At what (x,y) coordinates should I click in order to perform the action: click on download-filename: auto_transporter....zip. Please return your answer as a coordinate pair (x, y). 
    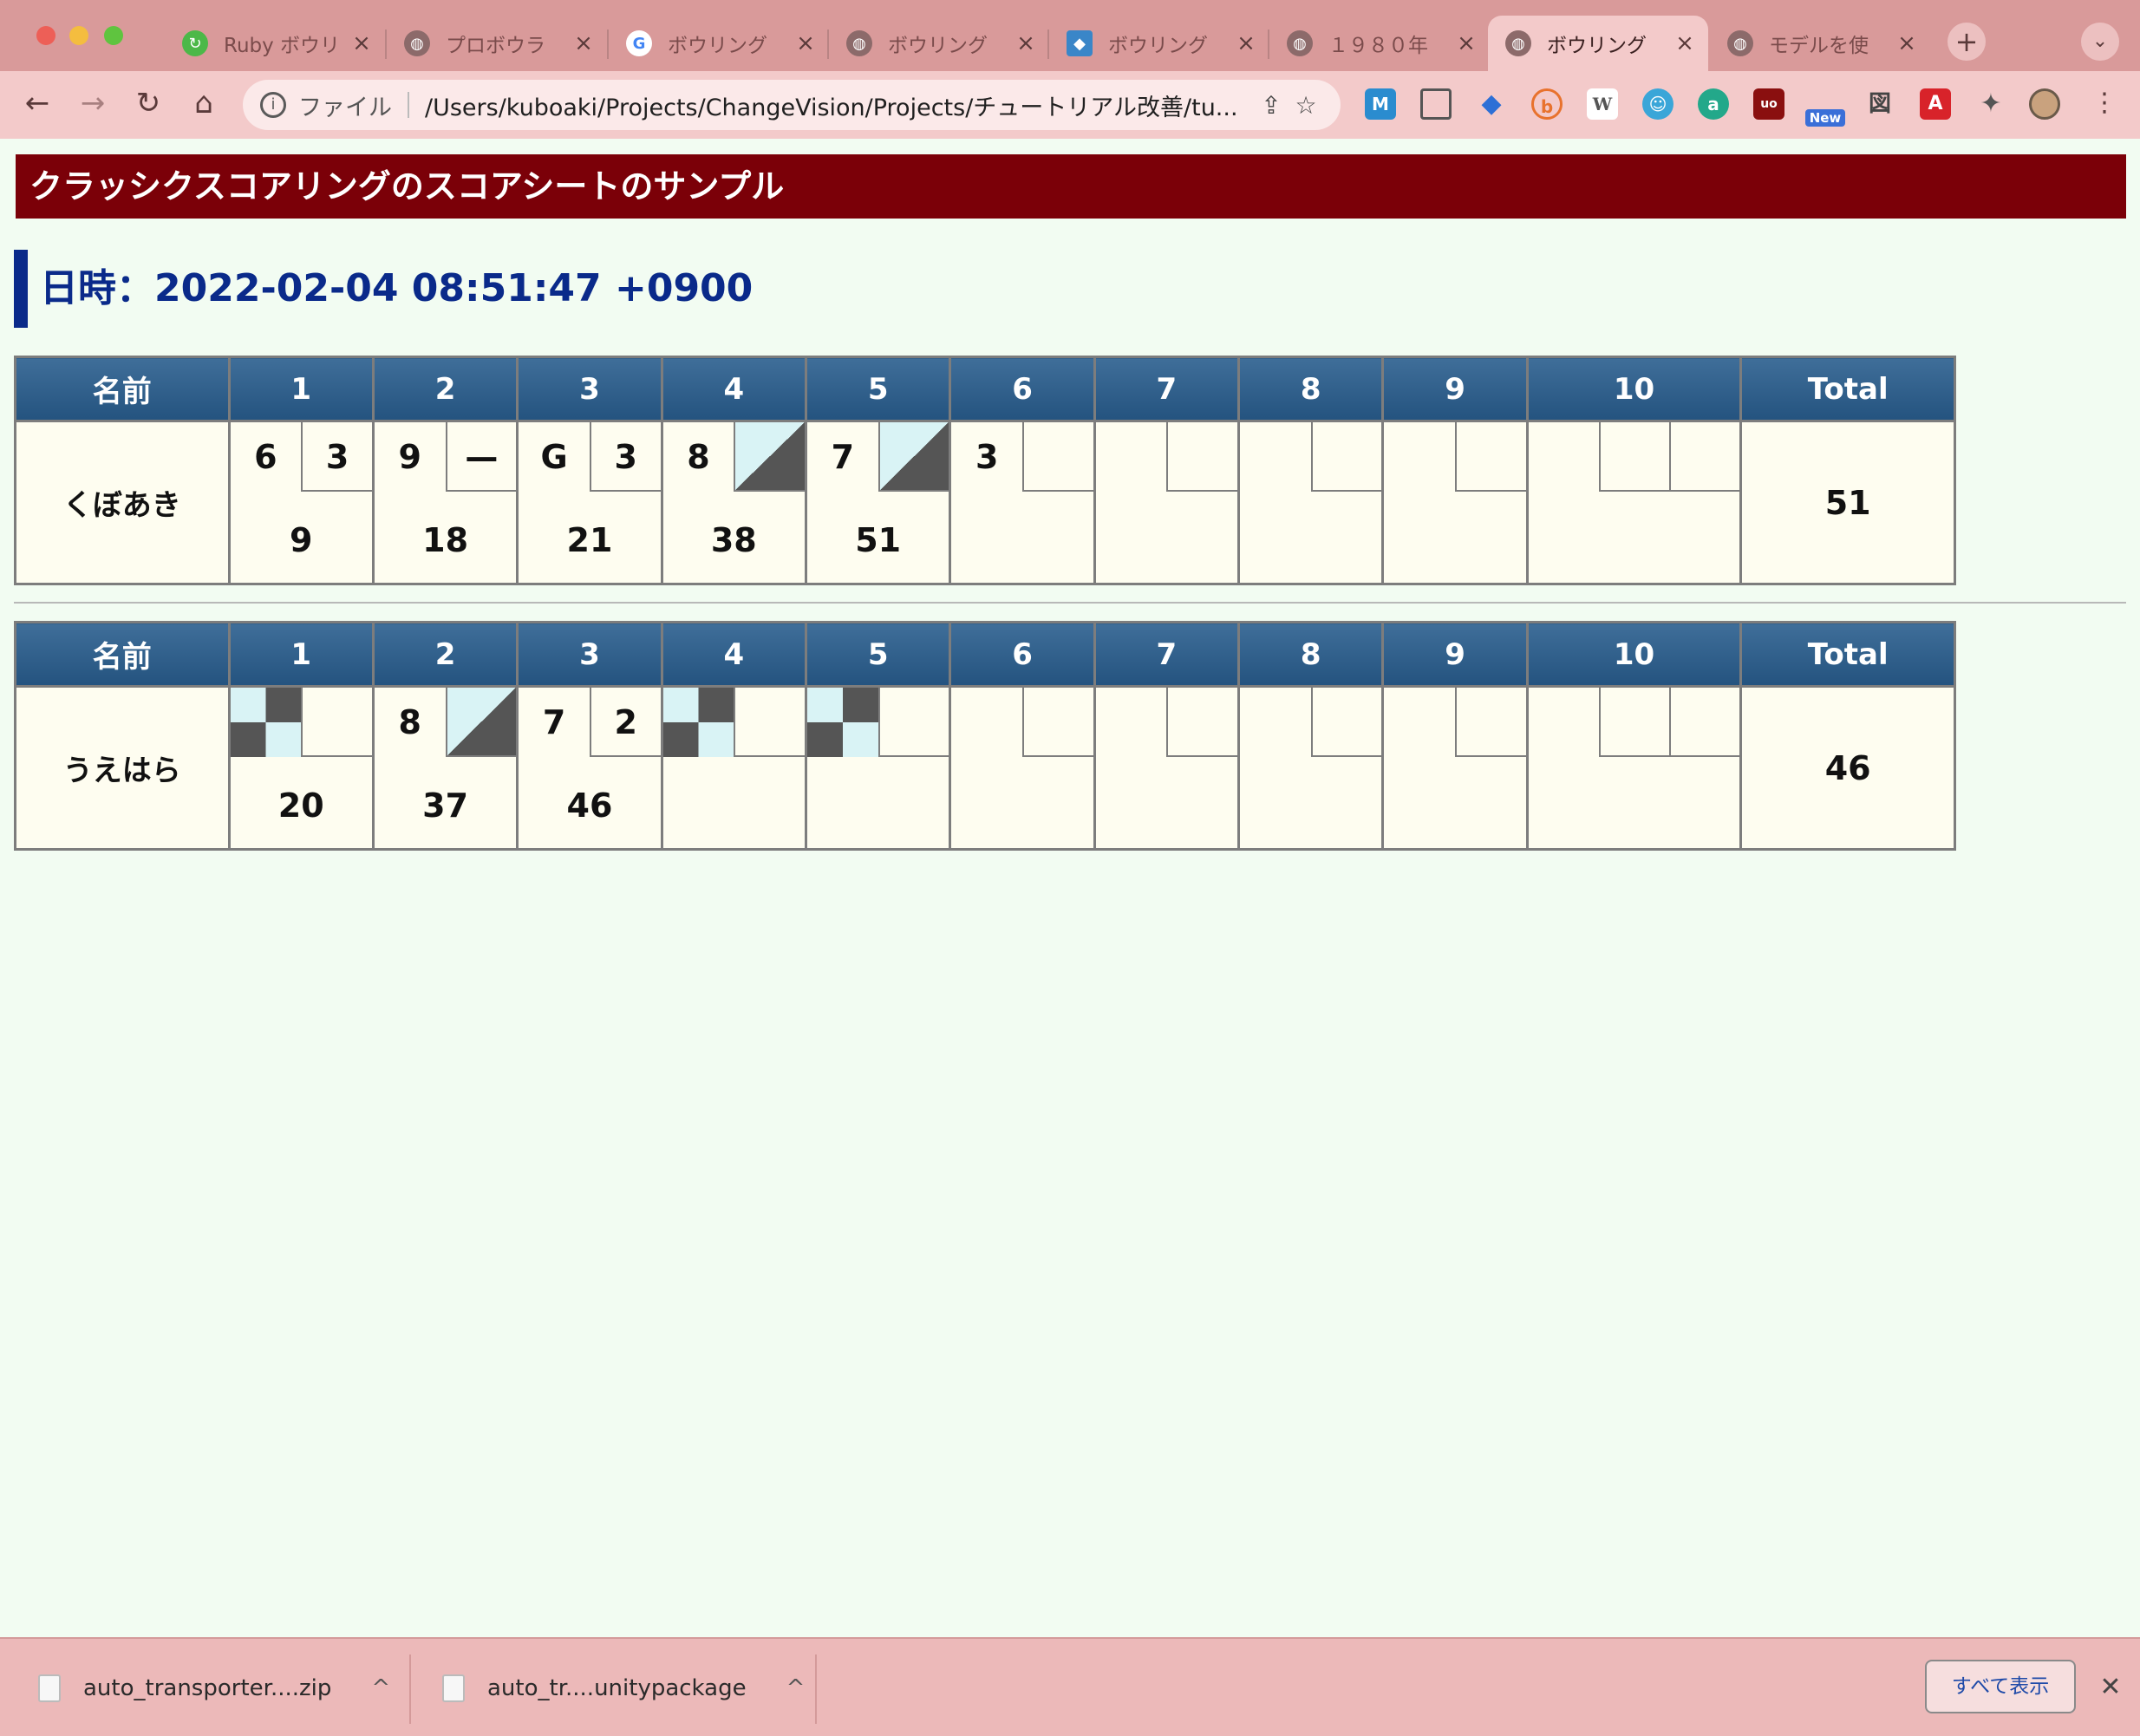
    Looking at the image, I should click on (208, 1688).